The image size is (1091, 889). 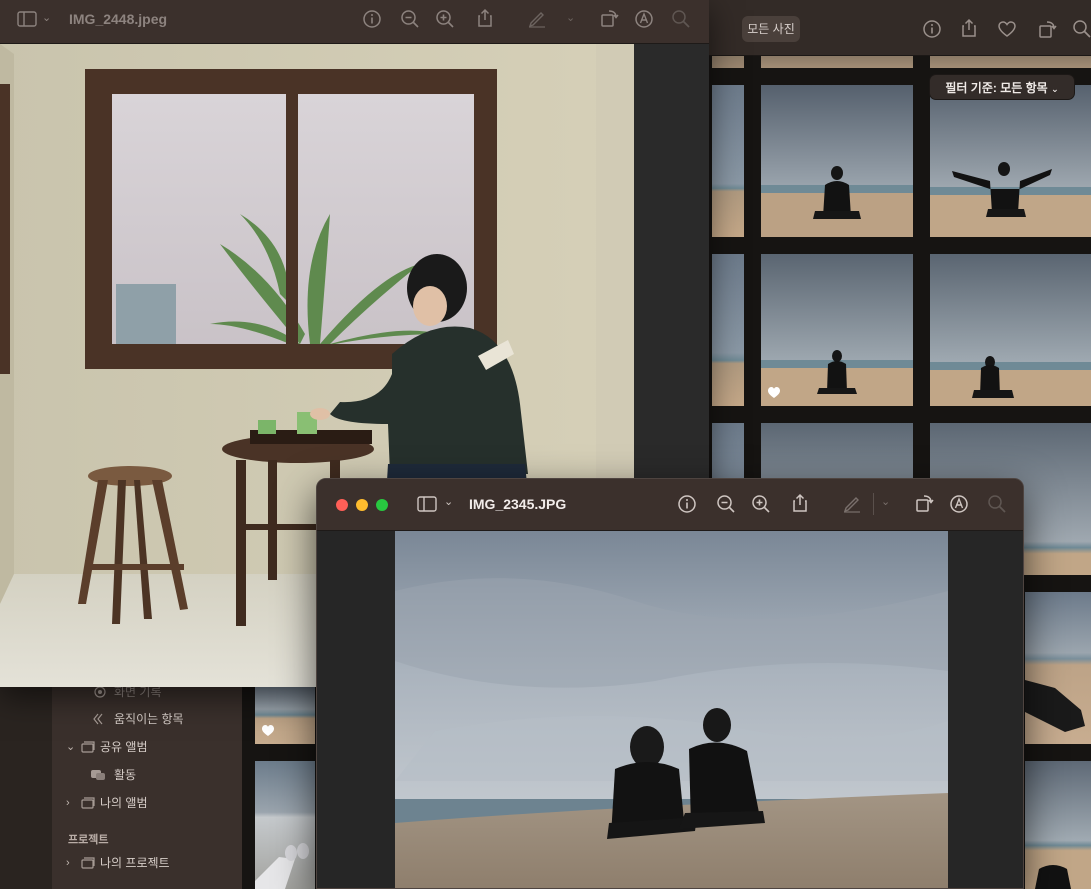 I want to click on minimize-button, so click(x=362, y=505).